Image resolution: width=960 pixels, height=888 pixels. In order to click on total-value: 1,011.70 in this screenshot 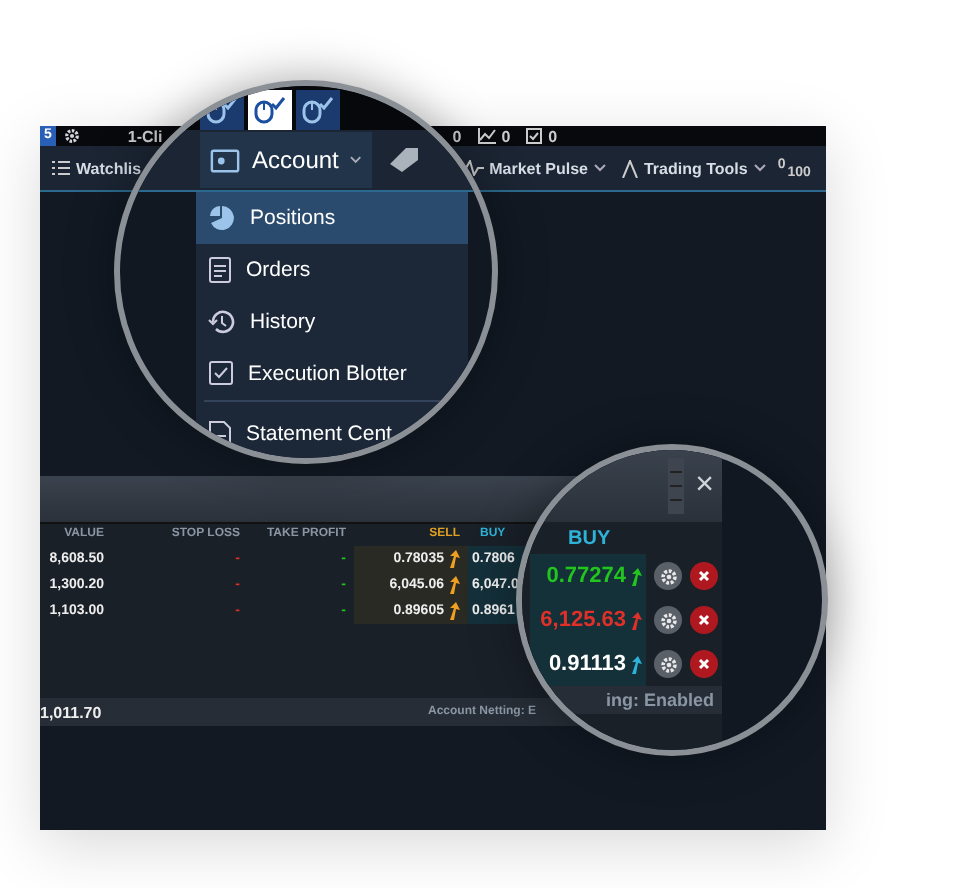, I will do `click(71, 712)`.